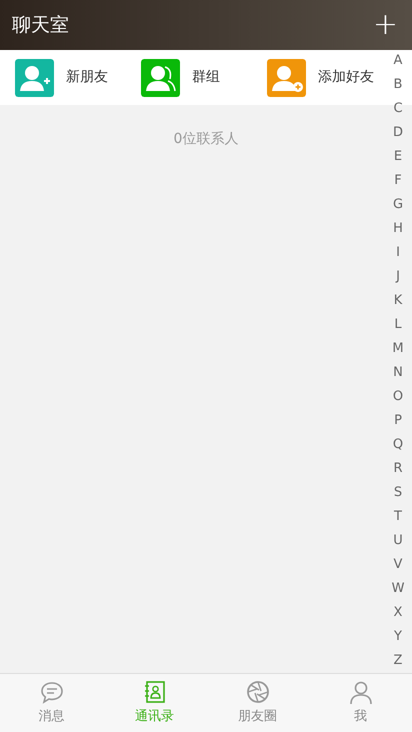  I want to click on tab: 朋友圈, so click(257, 703).